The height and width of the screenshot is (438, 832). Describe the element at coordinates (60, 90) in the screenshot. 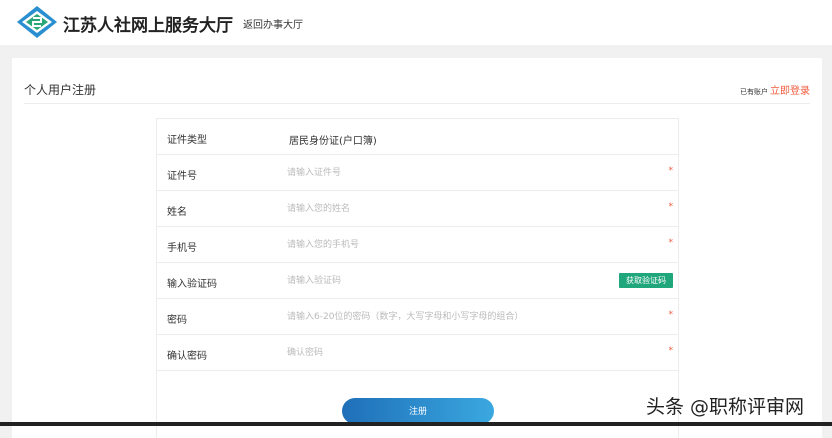

I see `page-title: 个人用户注册` at that location.